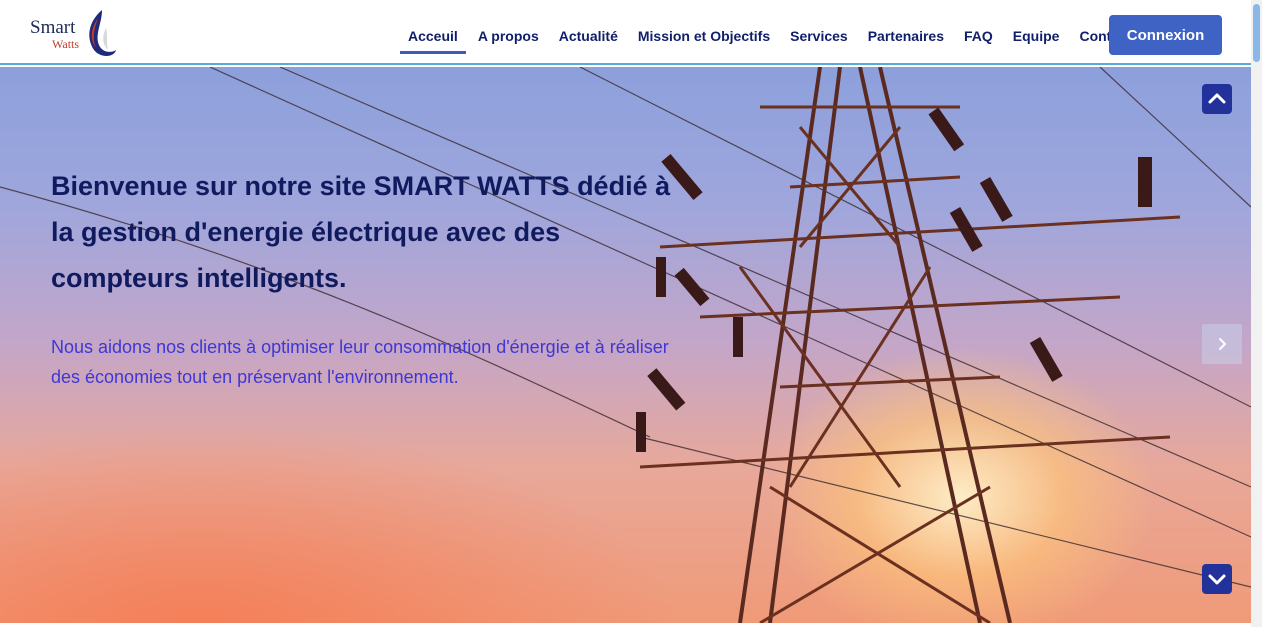  What do you see at coordinates (1256, 33) in the screenshot?
I see `scrollbar-thumb` at bounding box center [1256, 33].